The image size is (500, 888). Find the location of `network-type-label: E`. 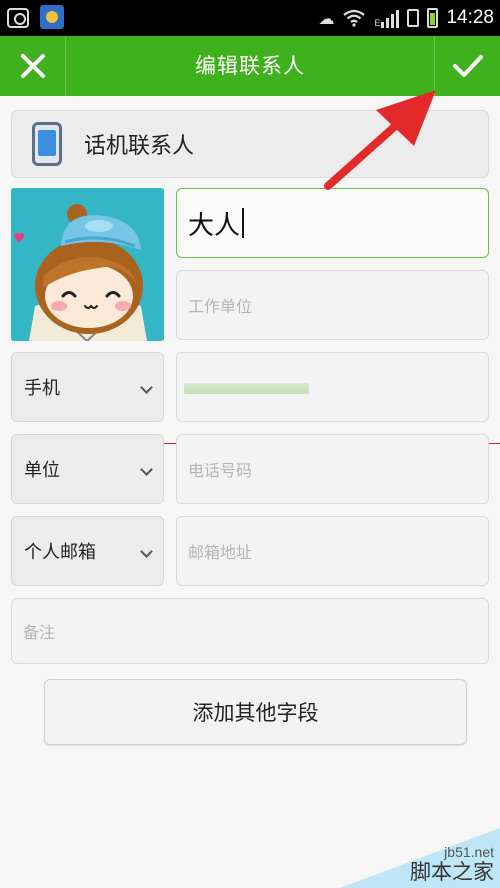

network-type-label: E is located at coordinates (377, 23).